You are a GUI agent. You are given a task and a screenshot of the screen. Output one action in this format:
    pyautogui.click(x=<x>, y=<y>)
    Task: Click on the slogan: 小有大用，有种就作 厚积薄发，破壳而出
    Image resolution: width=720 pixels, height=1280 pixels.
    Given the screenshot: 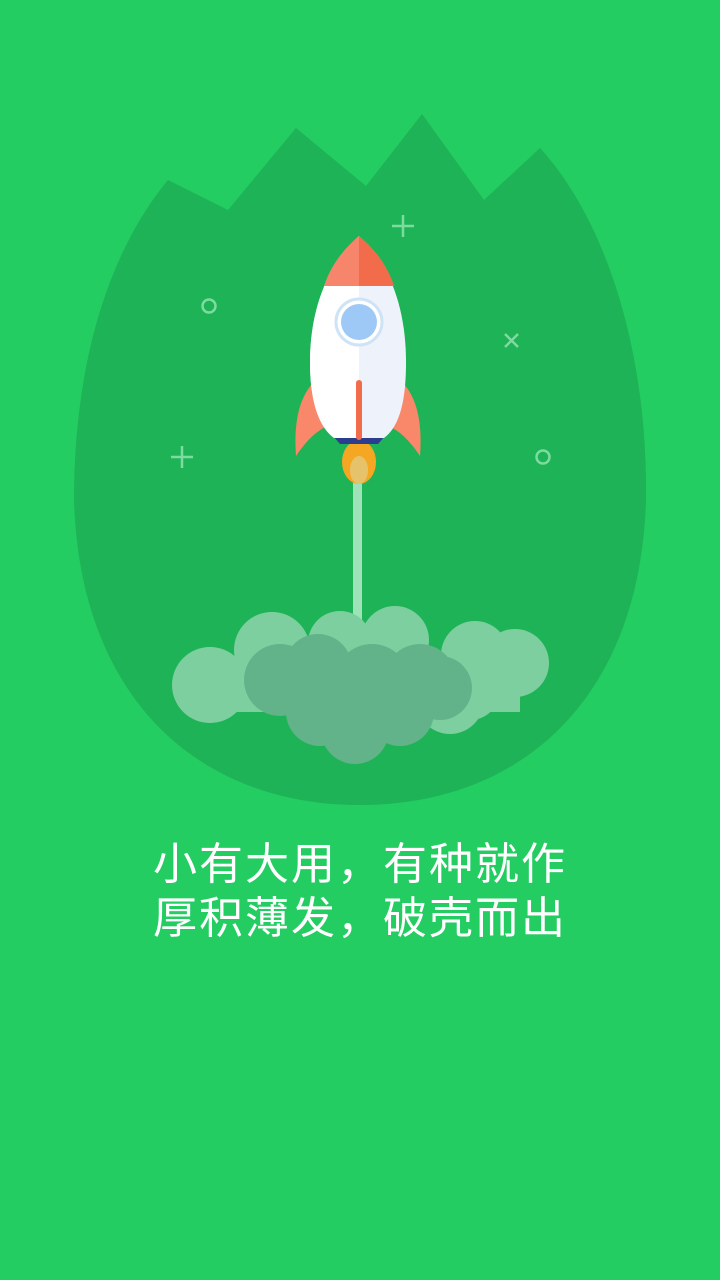 What is the action you would take?
    pyautogui.click(x=360, y=892)
    